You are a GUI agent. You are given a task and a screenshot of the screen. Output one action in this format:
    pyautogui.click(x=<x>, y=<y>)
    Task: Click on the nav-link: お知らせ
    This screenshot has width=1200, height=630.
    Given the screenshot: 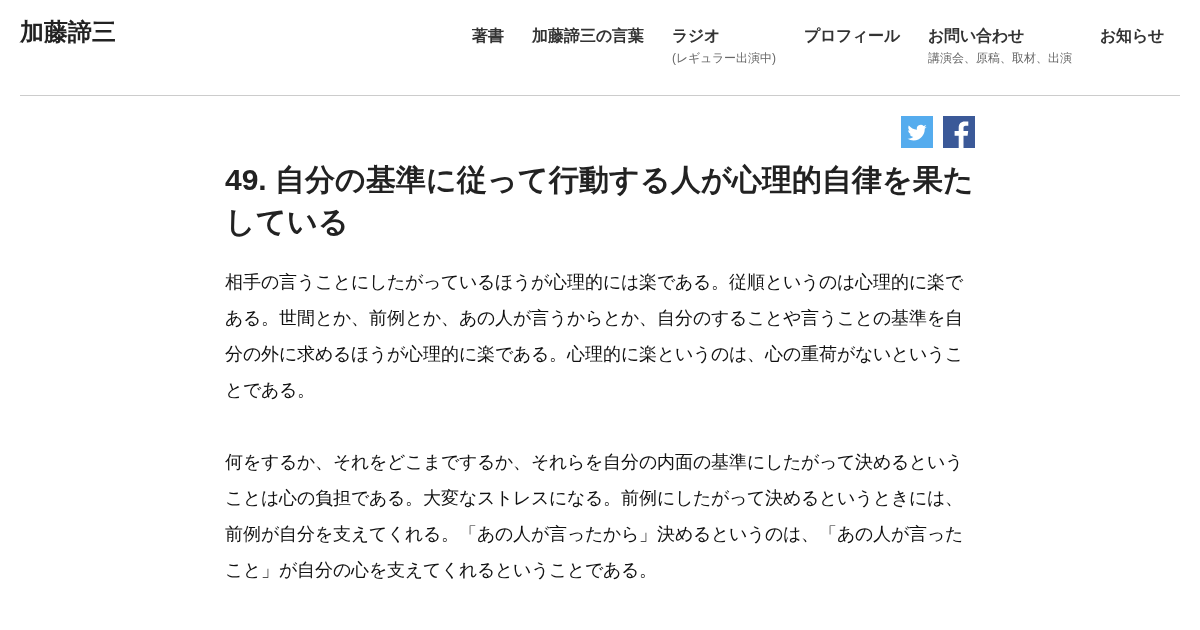 What is the action you would take?
    pyautogui.click(x=1132, y=36)
    